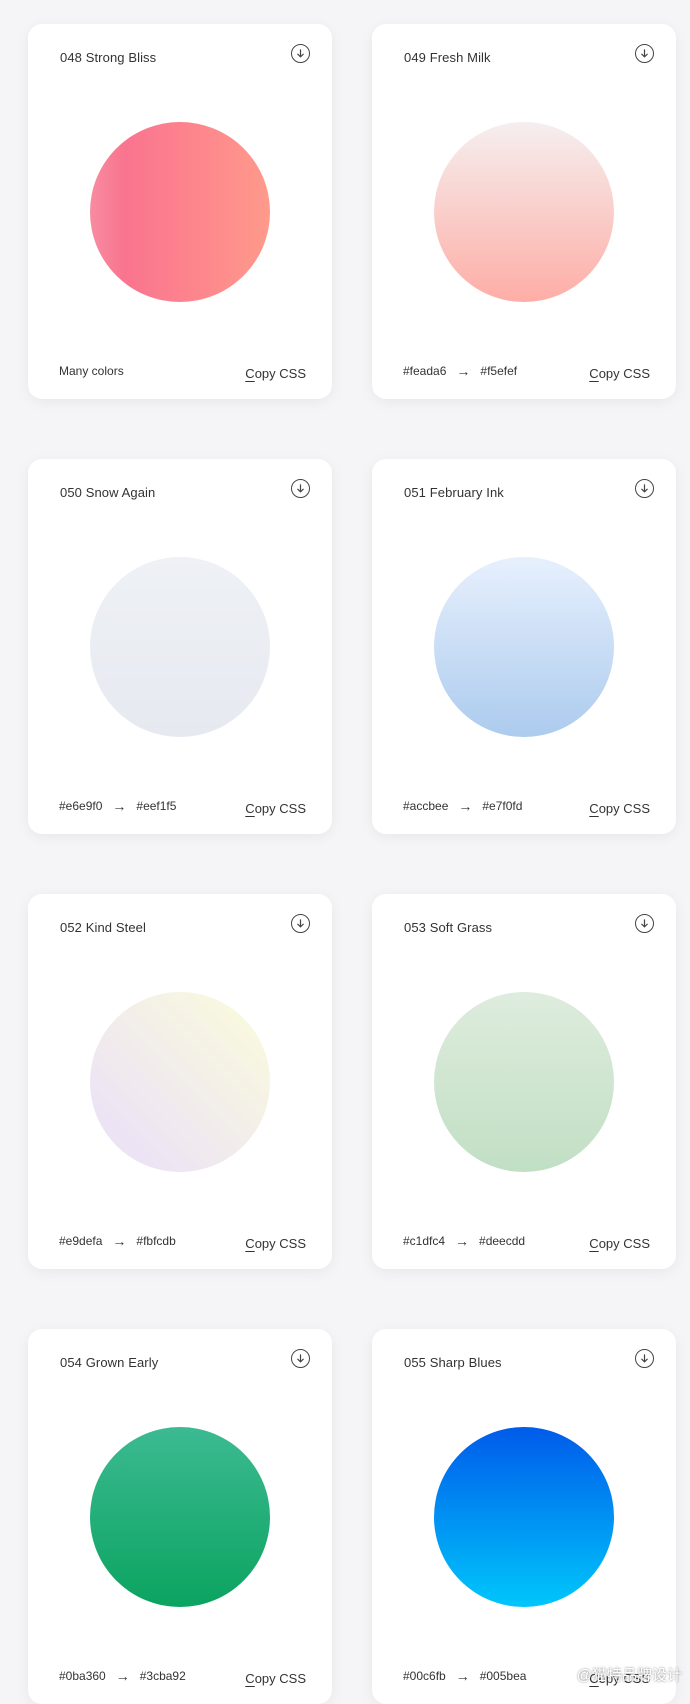 This screenshot has width=690, height=1704. What do you see at coordinates (156, 1241) in the screenshot?
I see `color-to: #fbfcdb` at bounding box center [156, 1241].